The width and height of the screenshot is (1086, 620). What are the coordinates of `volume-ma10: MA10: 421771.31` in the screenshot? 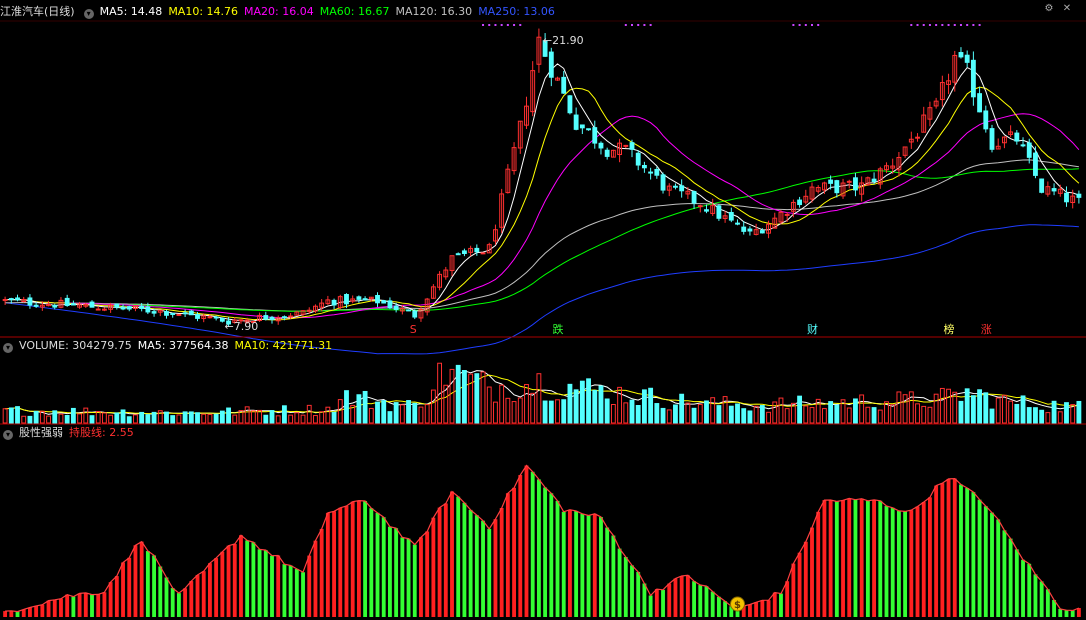 It's located at (283, 345).